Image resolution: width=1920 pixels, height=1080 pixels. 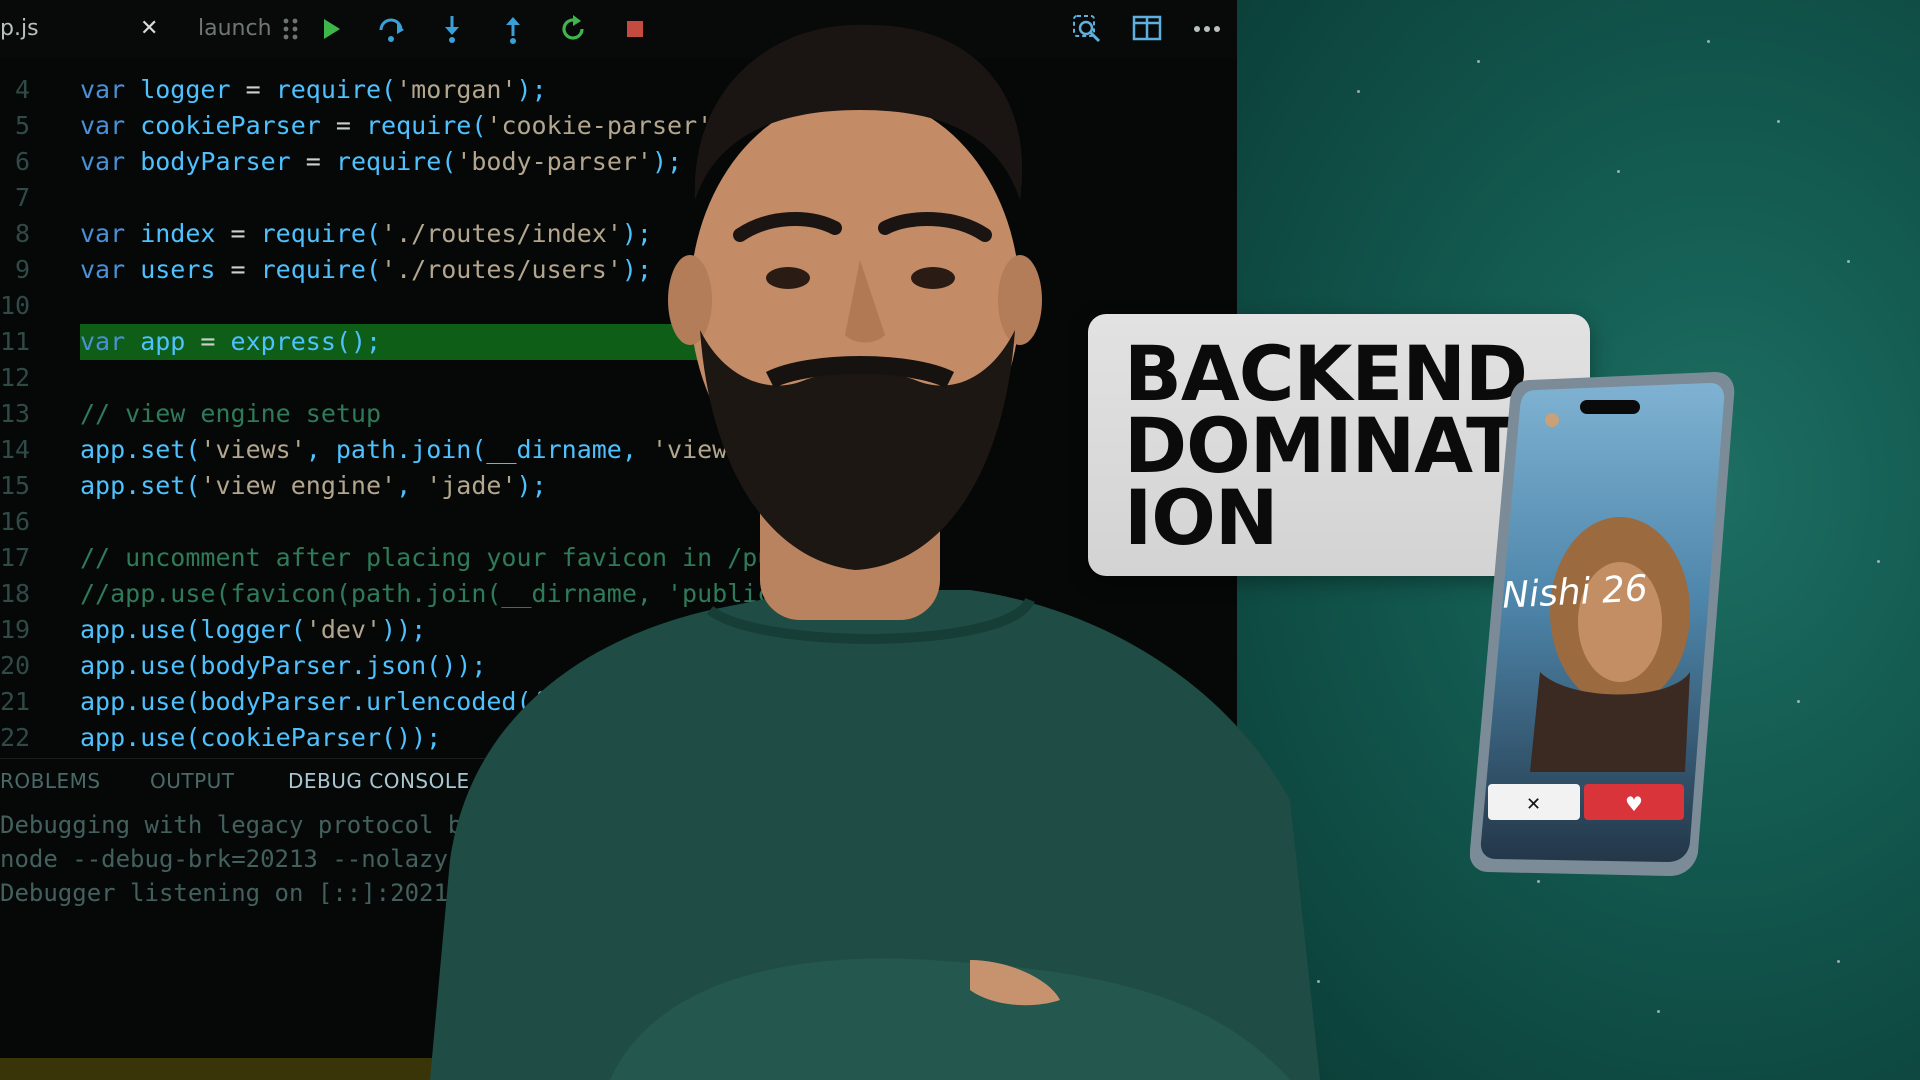 What do you see at coordinates (15, 665) in the screenshot?
I see `line-number: 20` at bounding box center [15, 665].